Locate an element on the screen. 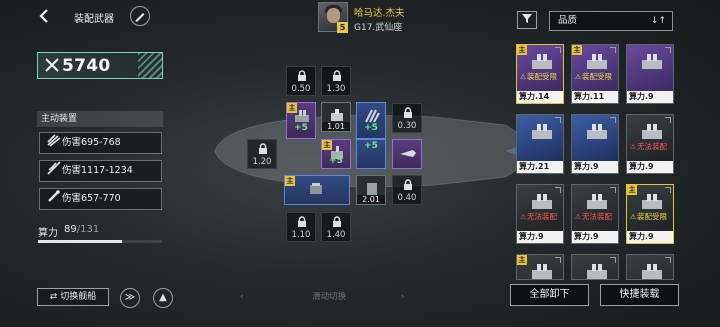 The image size is (720, 327). locked-slot: 0.40 is located at coordinates (407, 190).